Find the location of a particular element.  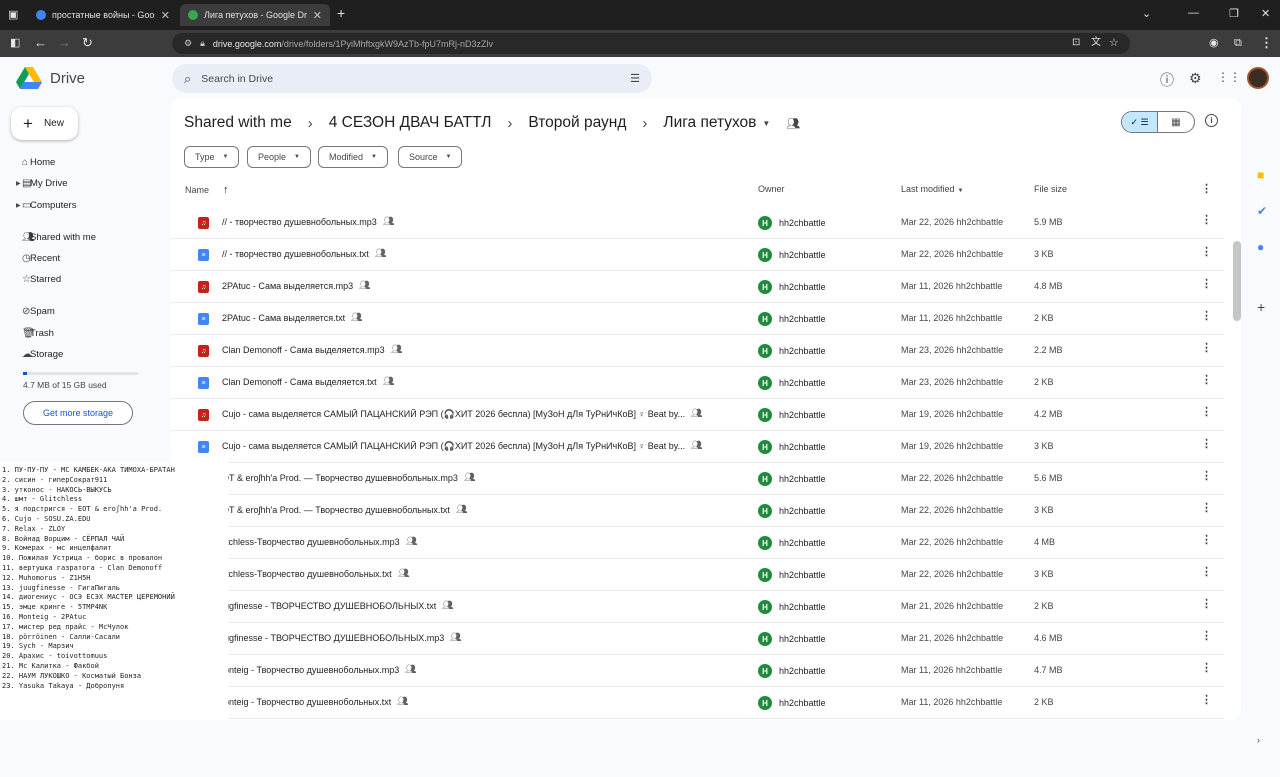

collapse-panel-icon: › is located at coordinates (1258, 740).